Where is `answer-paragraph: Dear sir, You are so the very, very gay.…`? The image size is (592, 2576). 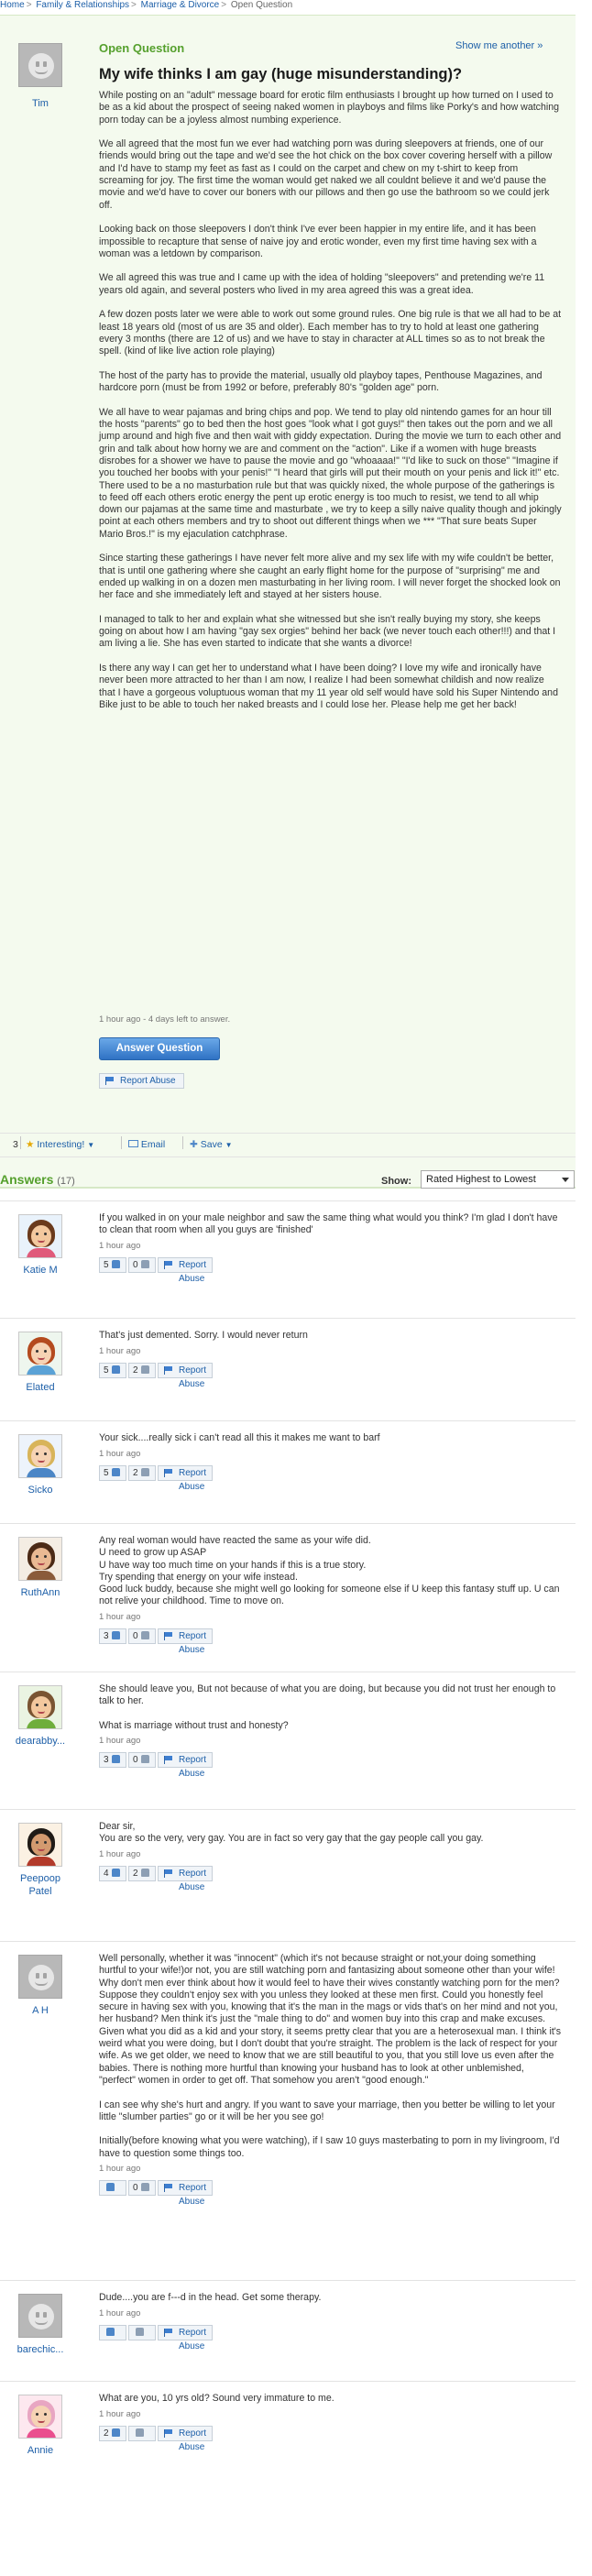
answer-paragraph: Dear sir, You are so the very, very gay.… is located at coordinates (291, 1833).